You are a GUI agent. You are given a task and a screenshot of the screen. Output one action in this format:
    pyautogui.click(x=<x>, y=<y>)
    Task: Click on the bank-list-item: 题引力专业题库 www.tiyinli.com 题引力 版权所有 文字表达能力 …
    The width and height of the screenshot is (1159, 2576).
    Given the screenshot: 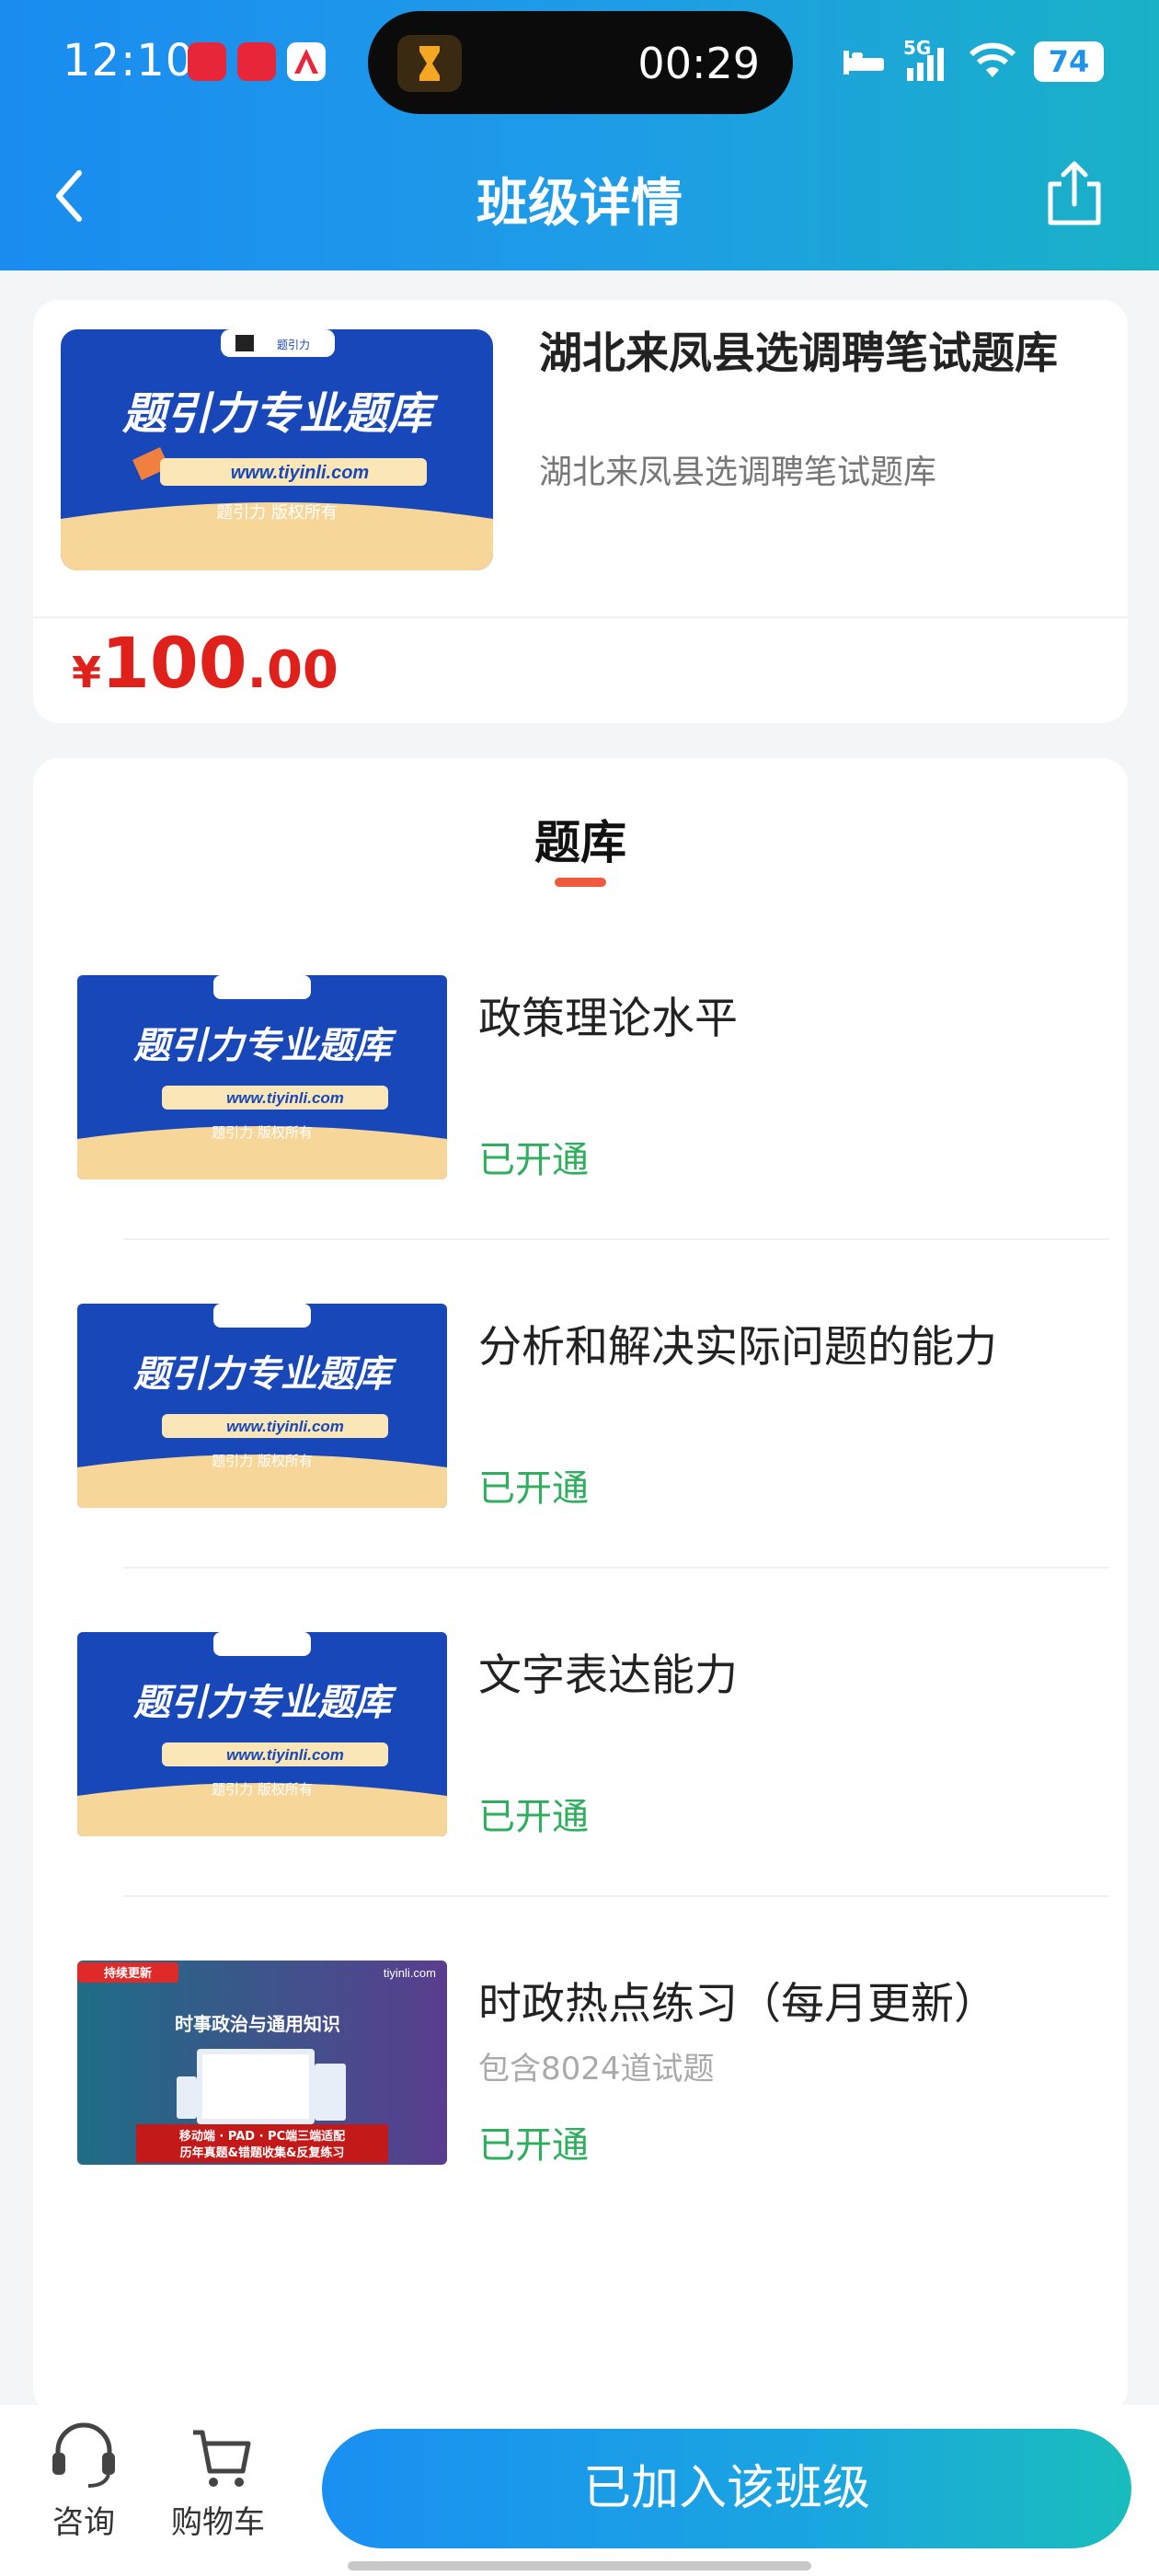 What is the action you would take?
    pyautogui.click(x=593, y=1796)
    